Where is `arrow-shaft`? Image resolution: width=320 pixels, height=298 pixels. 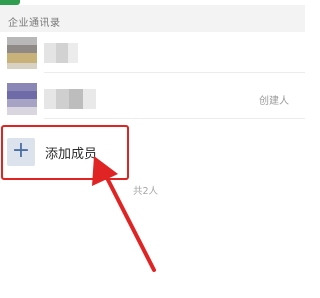 arrow-shaft is located at coordinates (129, 221).